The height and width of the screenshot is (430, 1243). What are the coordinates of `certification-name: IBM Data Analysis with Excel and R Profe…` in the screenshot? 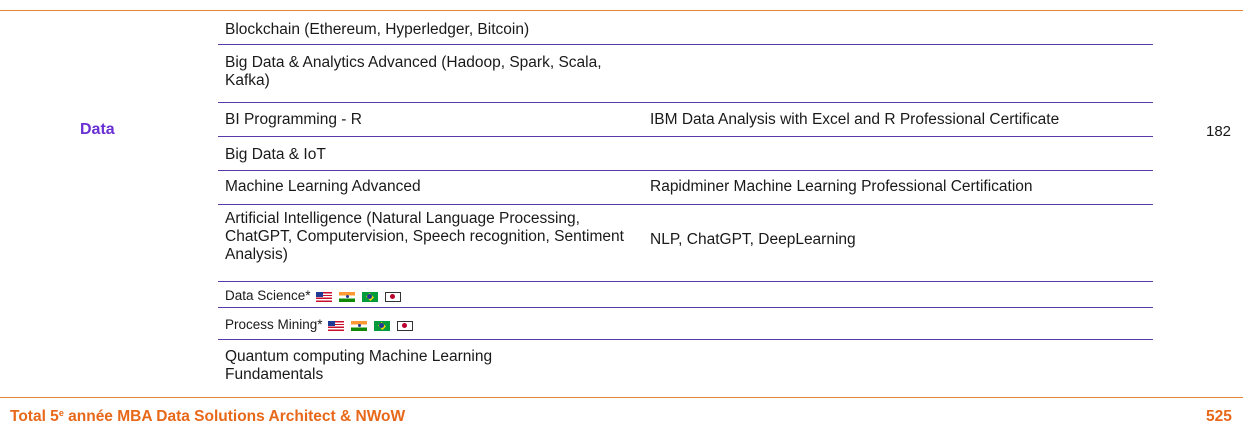 It's located at (855, 119).